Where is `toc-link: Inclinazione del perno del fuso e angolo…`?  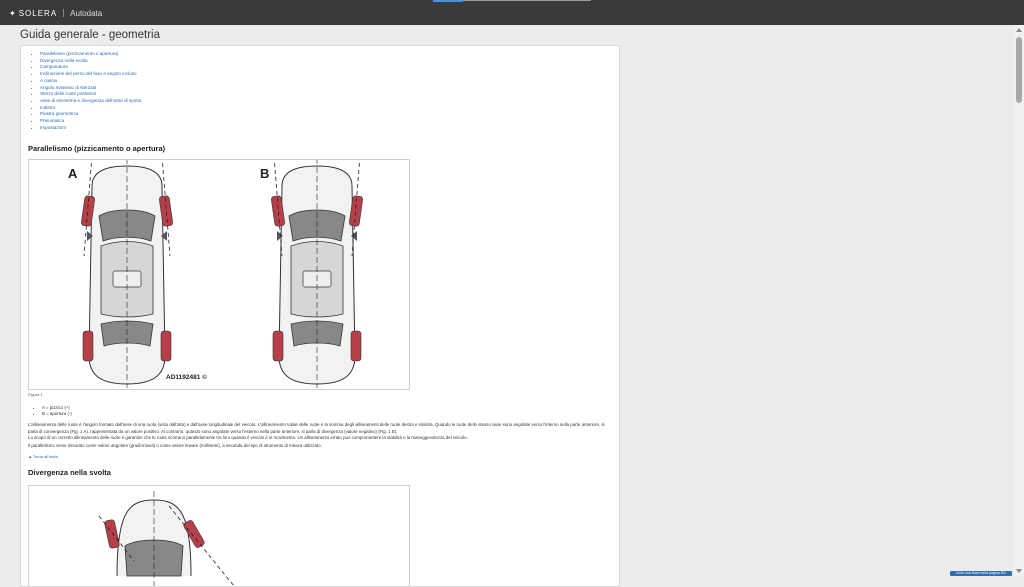
toc-link: Inclinazione del perno del fuso e angolo… is located at coordinates (88, 73).